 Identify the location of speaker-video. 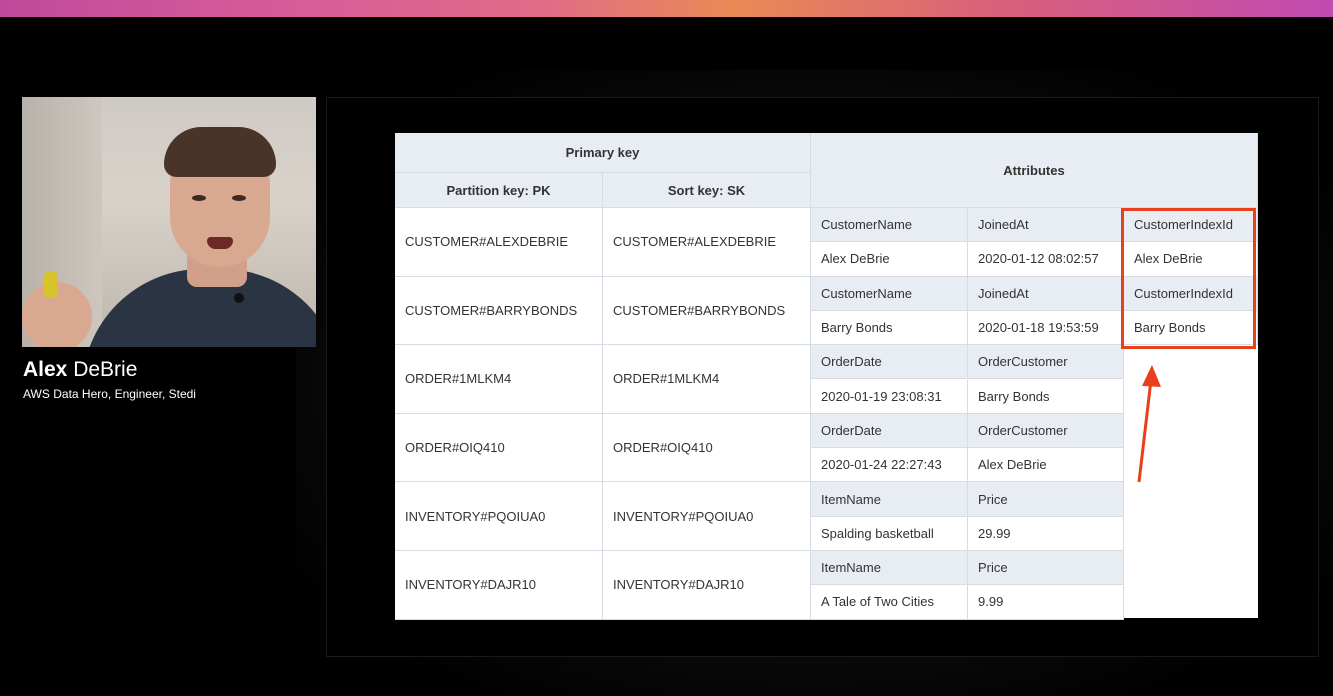
(169, 222).